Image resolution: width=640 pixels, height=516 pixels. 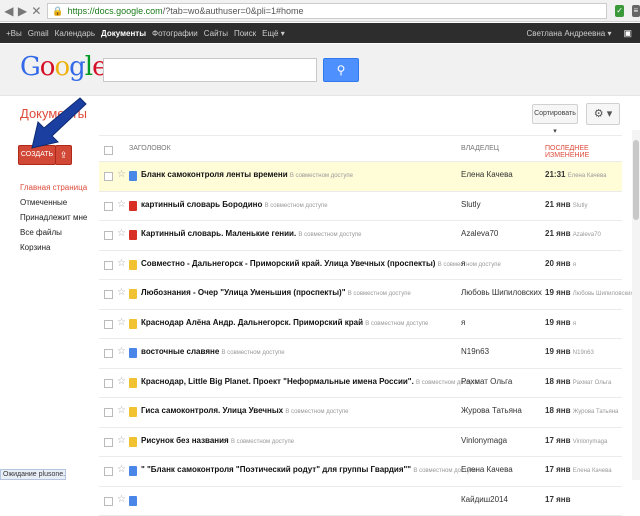 I want to click on close-icon: ✕, so click(x=36, y=11).